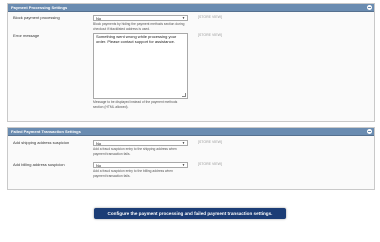 The image size is (380, 242). Describe the element at coordinates (39, 164) in the screenshot. I see `field-label: Add billing address suspicion` at that location.